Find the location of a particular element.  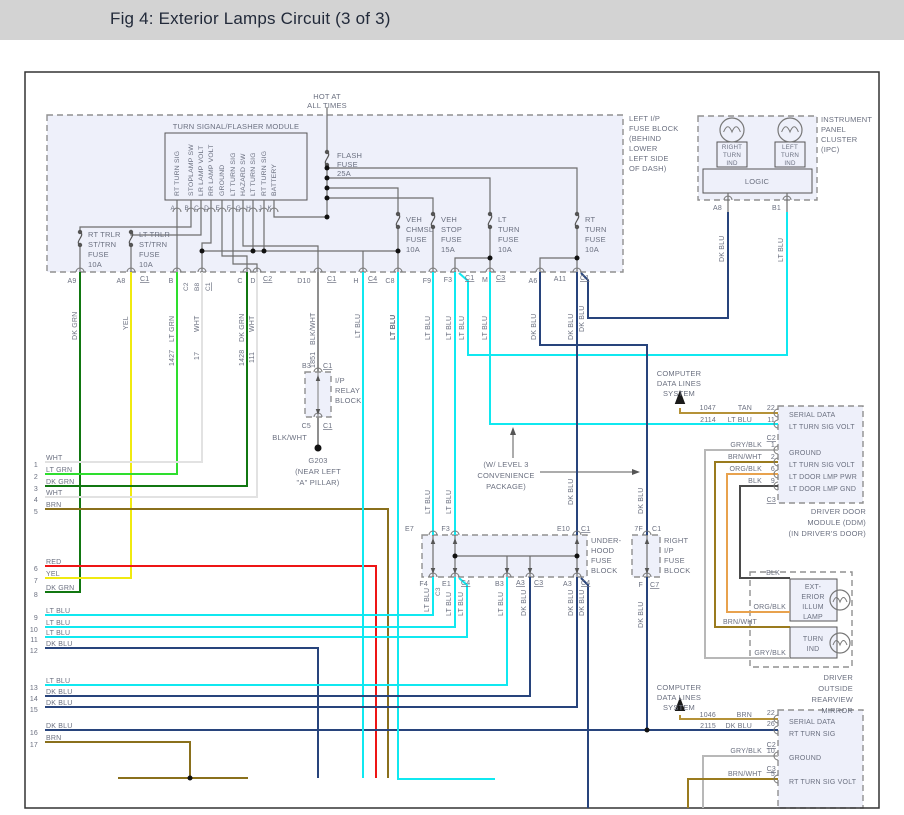

wire-m-2114-ltblu is located at coordinates (633, 348).